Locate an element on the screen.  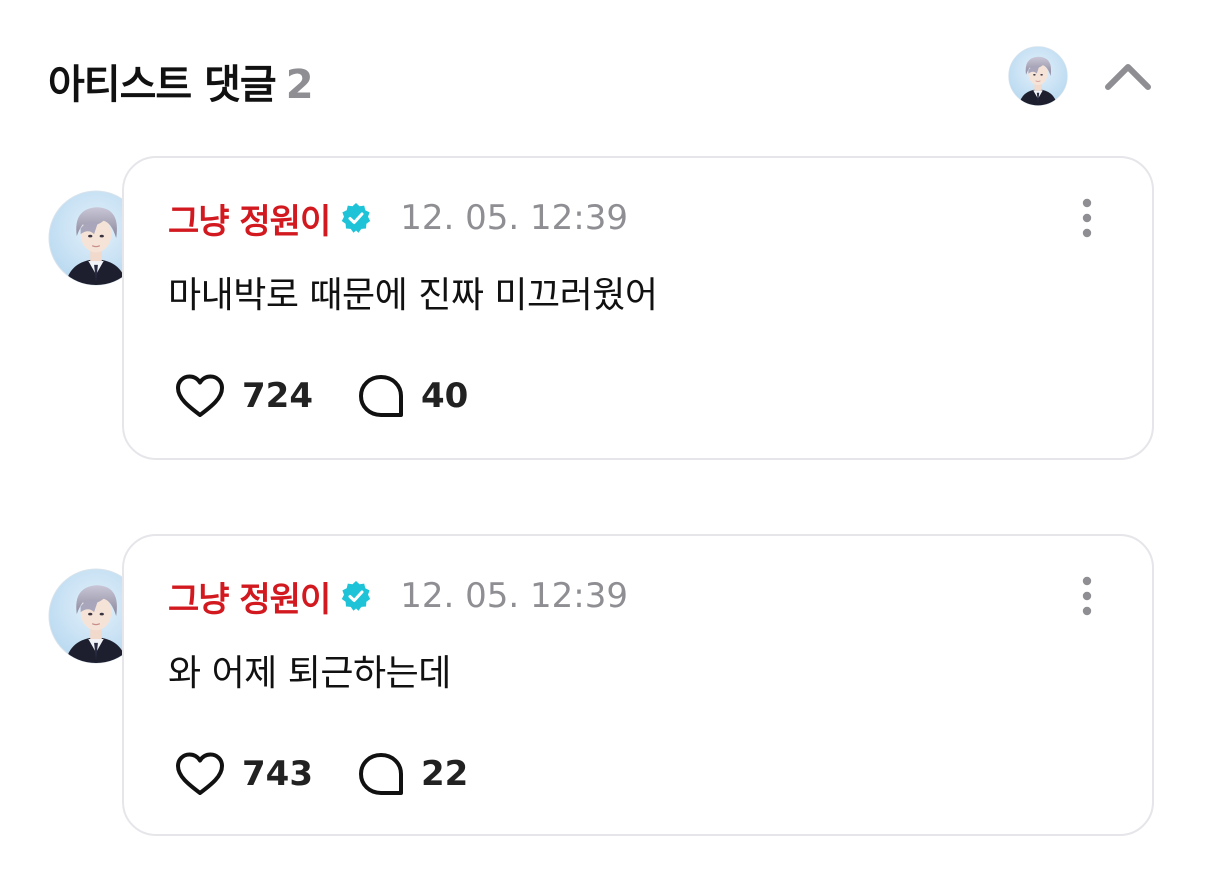
reply-button: 40 is located at coordinates (412, 396).